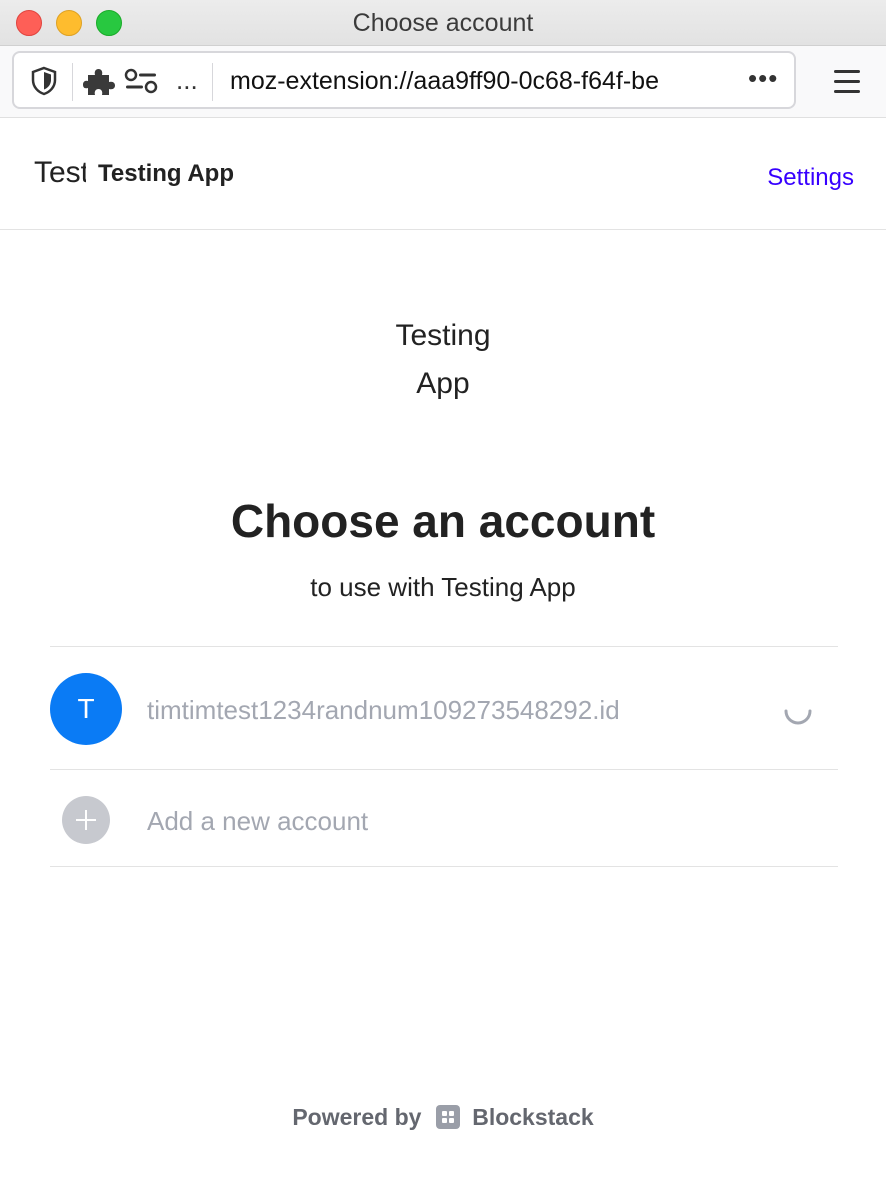 The height and width of the screenshot is (1186, 886). I want to click on extension-puzzle-icon, so click(100, 81).